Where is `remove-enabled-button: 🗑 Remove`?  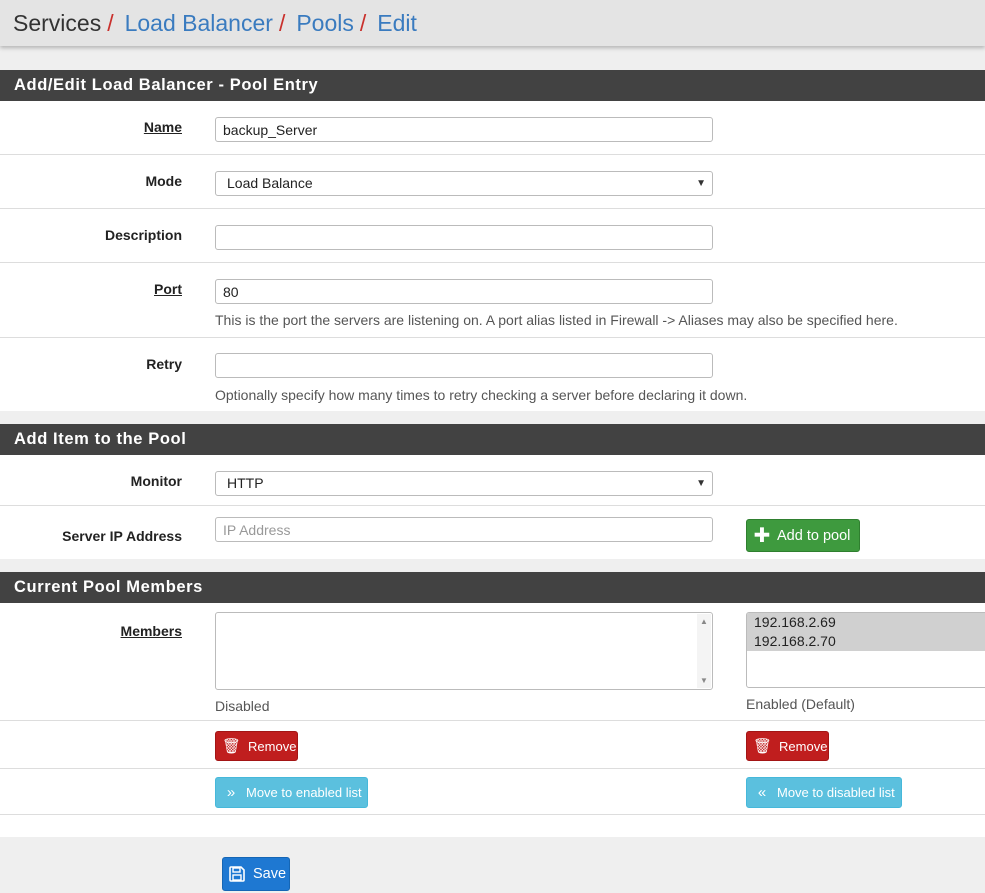
remove-enabled-button: 🗑 Remove is located at coordinates (787, 746).